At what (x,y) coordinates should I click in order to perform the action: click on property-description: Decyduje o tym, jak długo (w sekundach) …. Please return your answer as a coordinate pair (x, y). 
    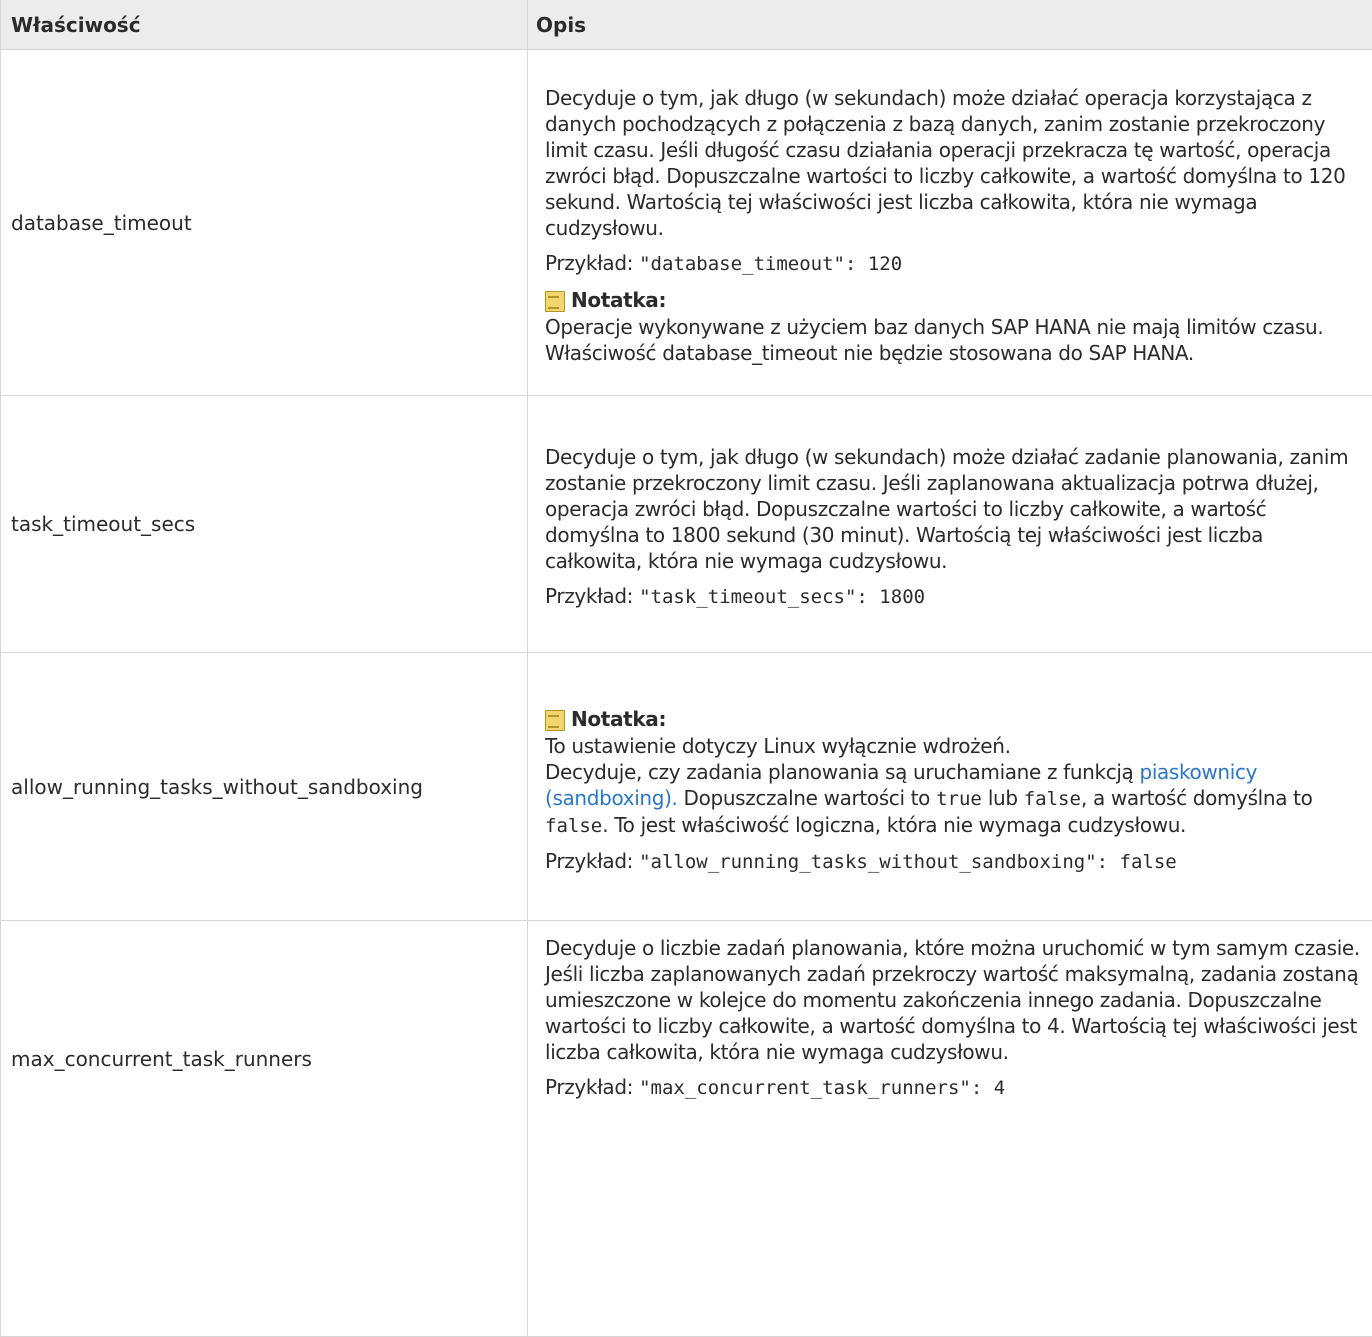
    Looking at the image, I should click on (950, 524).